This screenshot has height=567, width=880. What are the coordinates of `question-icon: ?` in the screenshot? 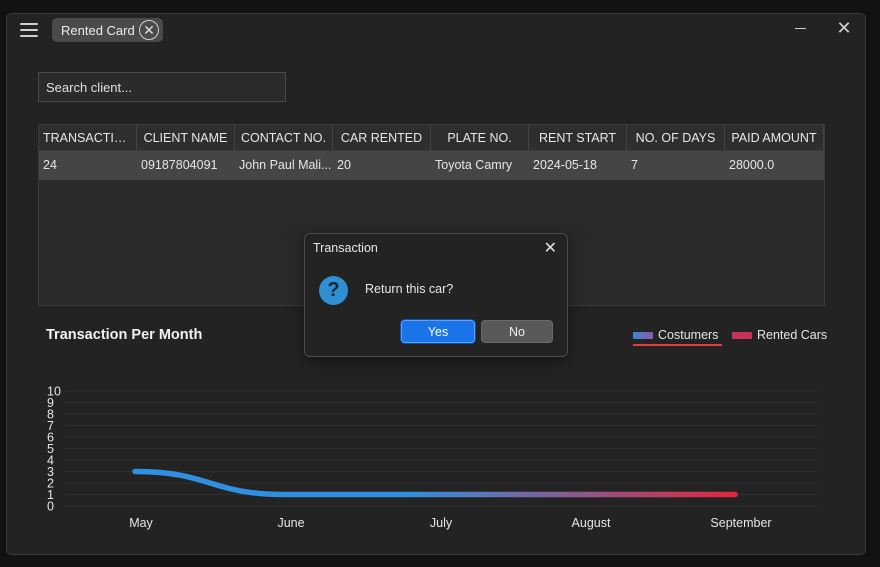 It's located at (333, 290).